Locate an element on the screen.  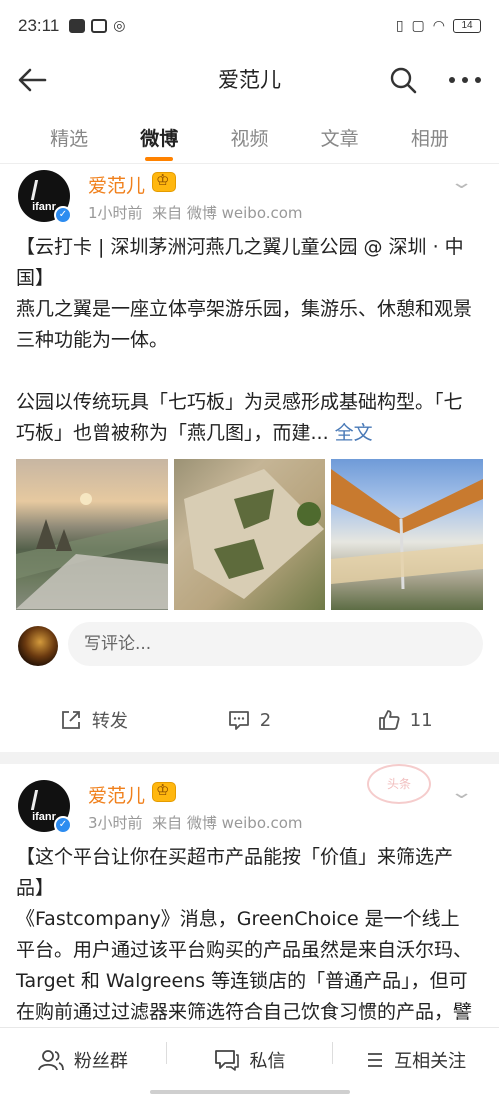
post-actions: 转发 2 11 is located at coordinates (249, 720).